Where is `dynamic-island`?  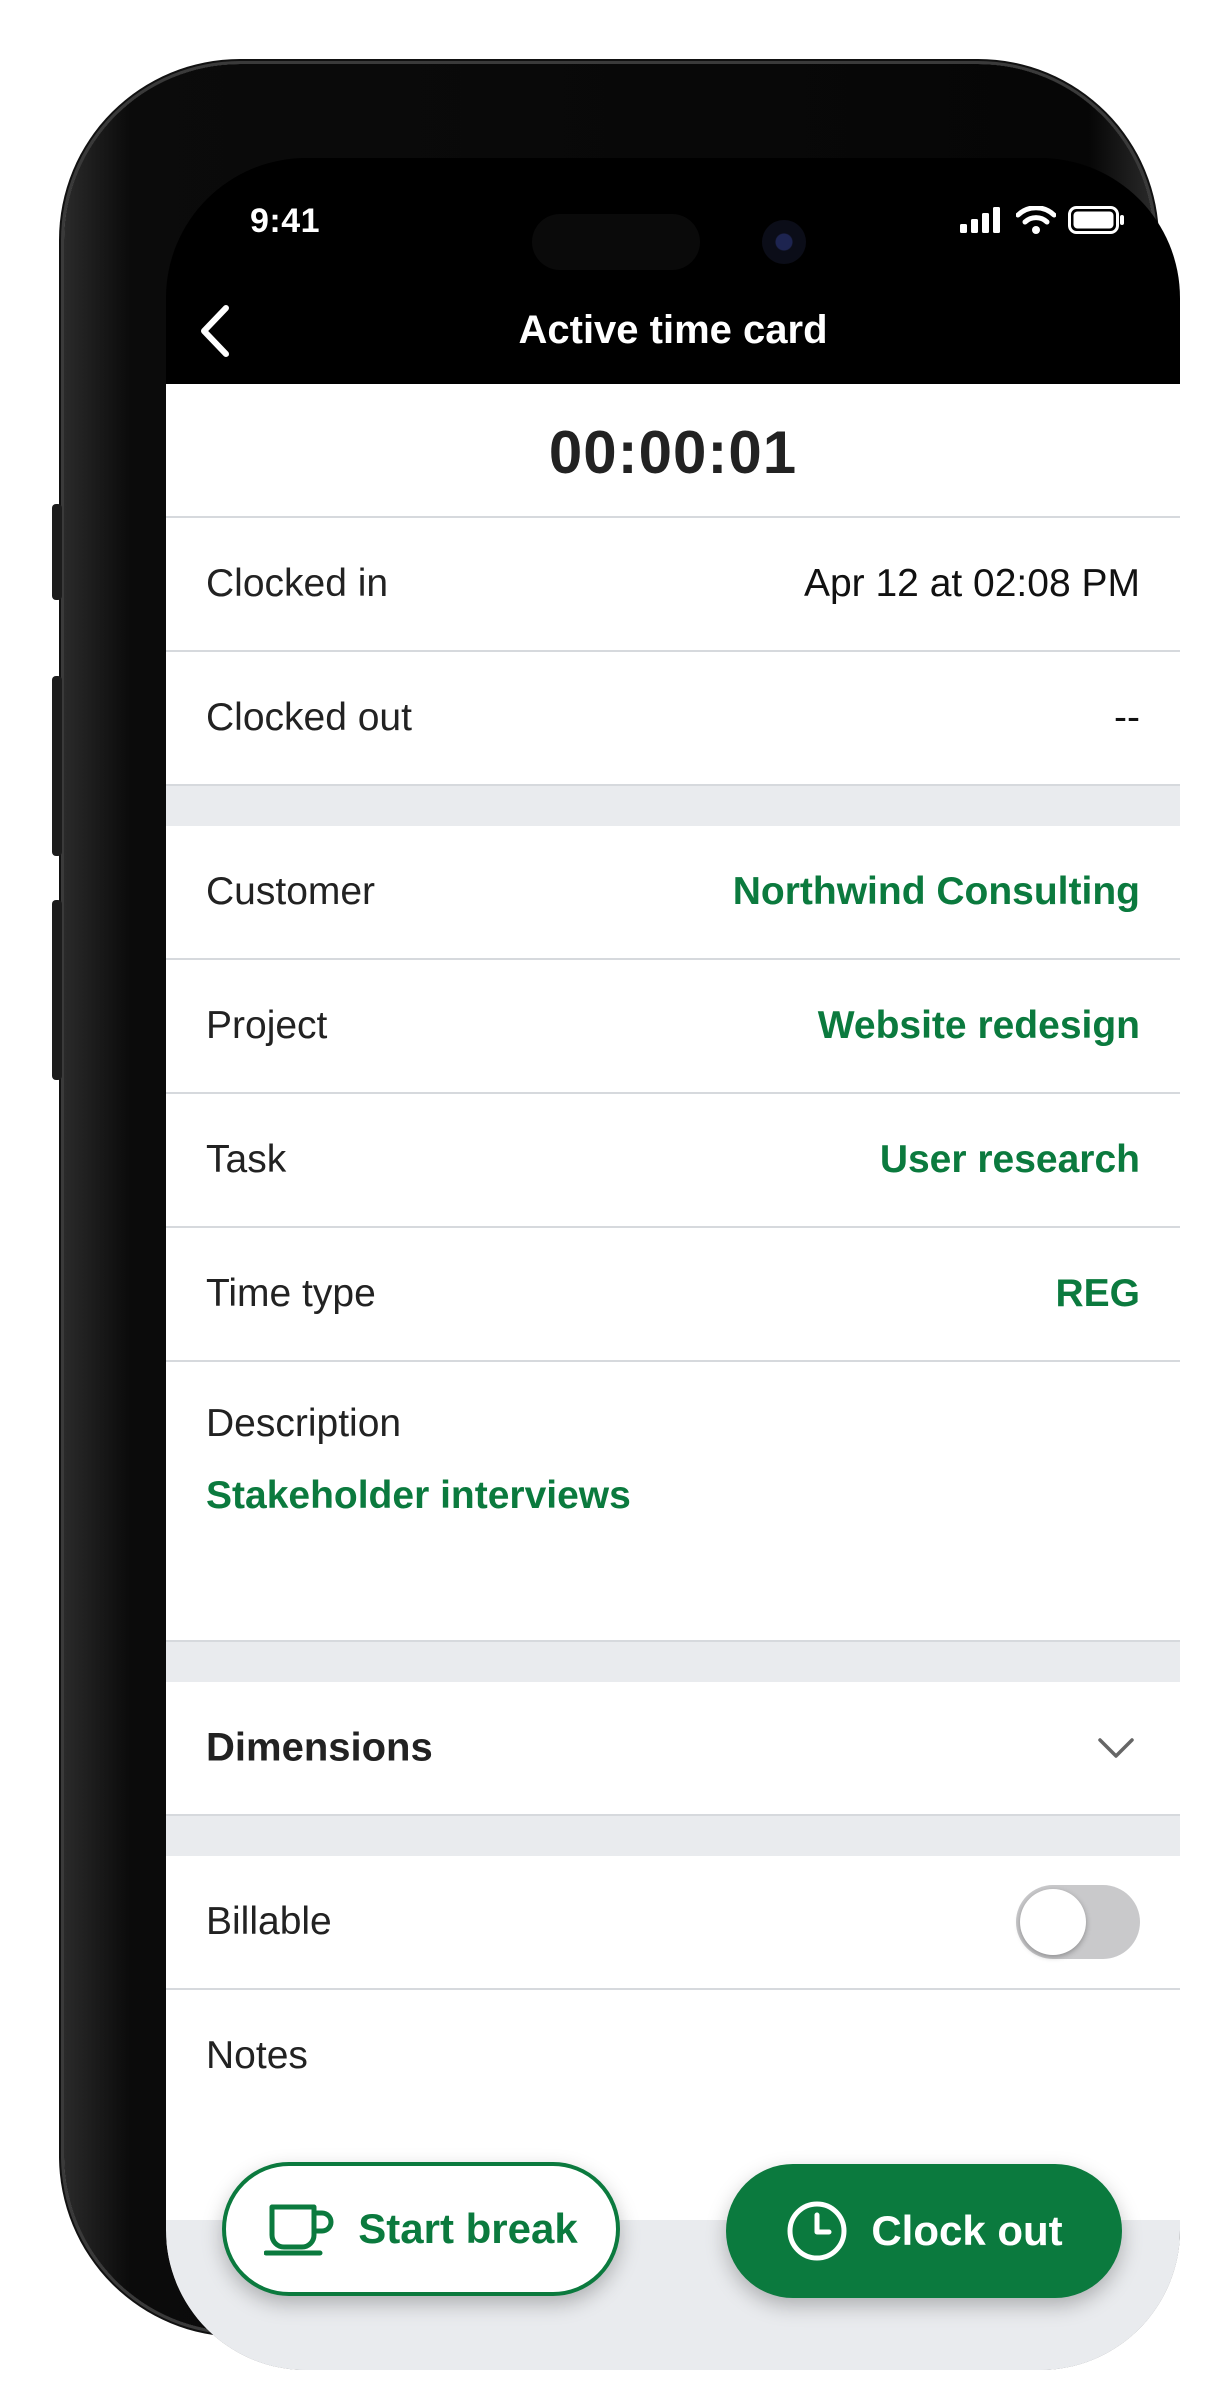
dynamic-island is located at coordinates (616, 242).